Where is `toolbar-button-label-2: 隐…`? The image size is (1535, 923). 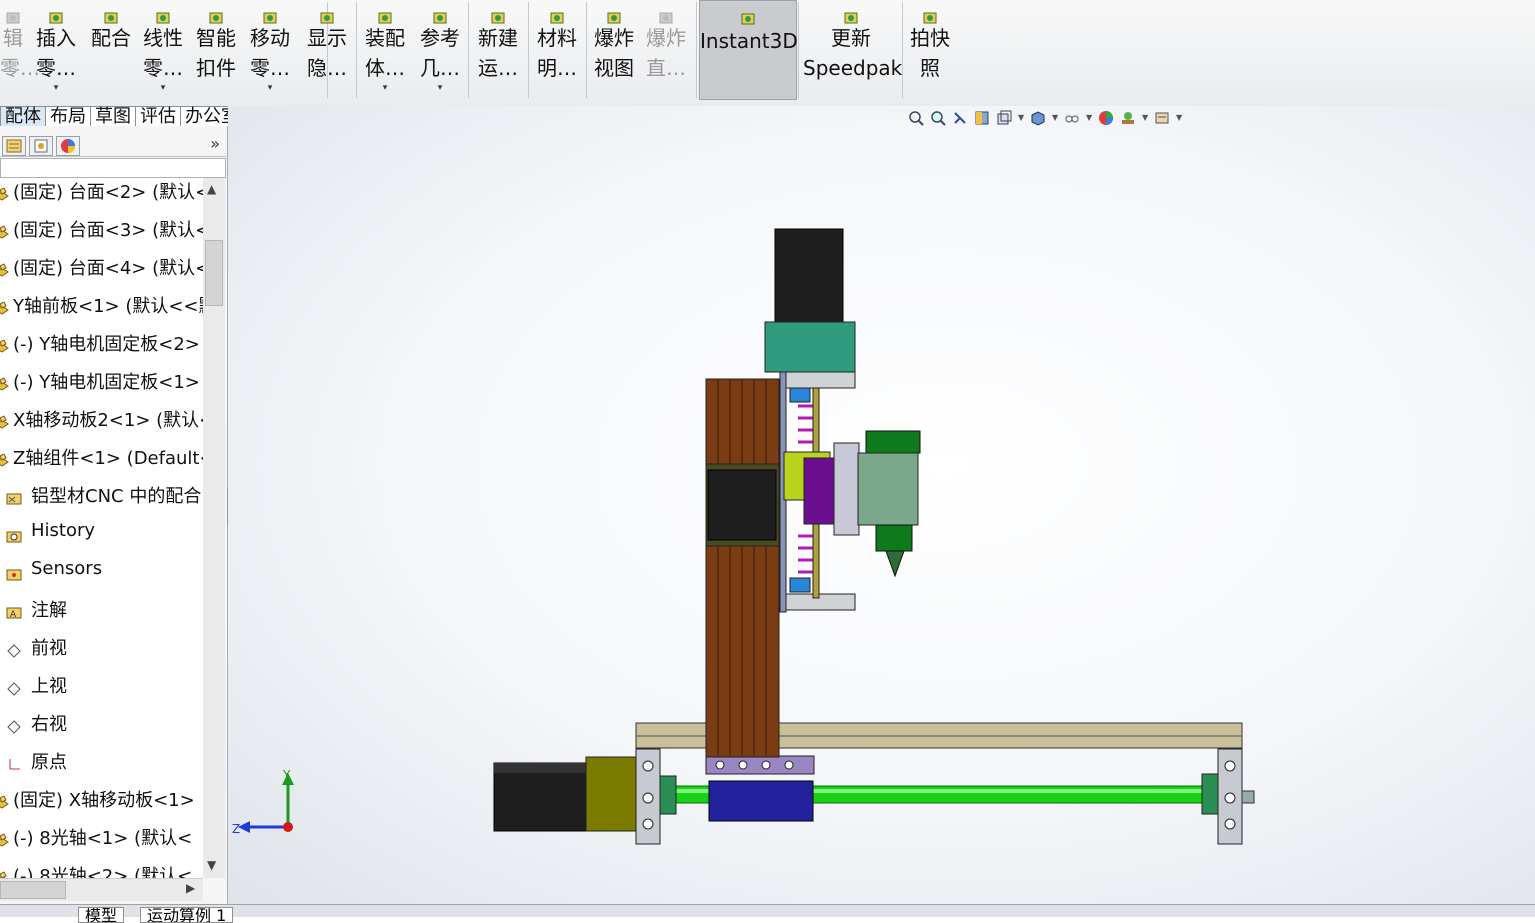 toolbar-button-label-2: 隐… is located at coordinates (327, 68).